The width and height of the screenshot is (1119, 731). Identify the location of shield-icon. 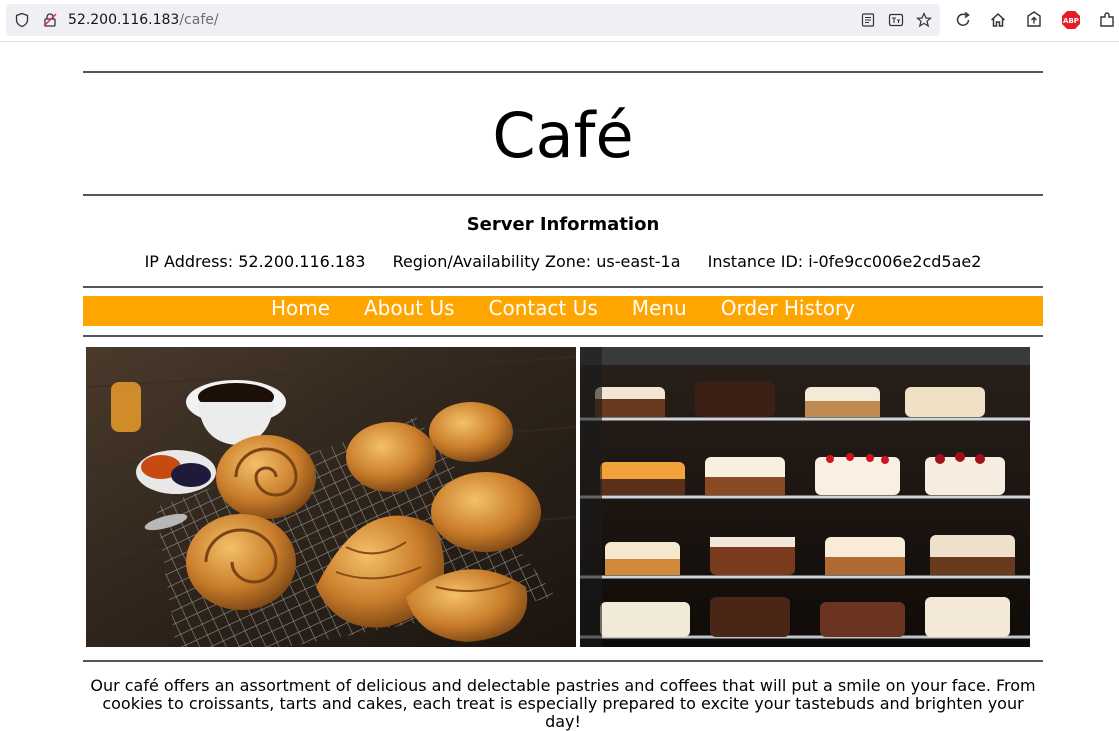
(22, 20).